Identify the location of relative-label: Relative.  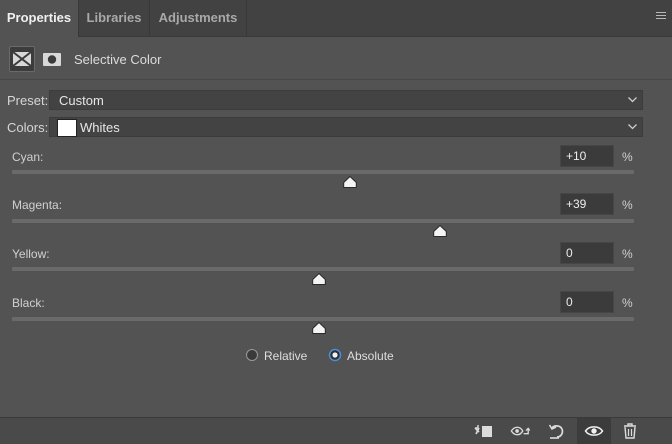
(285, 356).